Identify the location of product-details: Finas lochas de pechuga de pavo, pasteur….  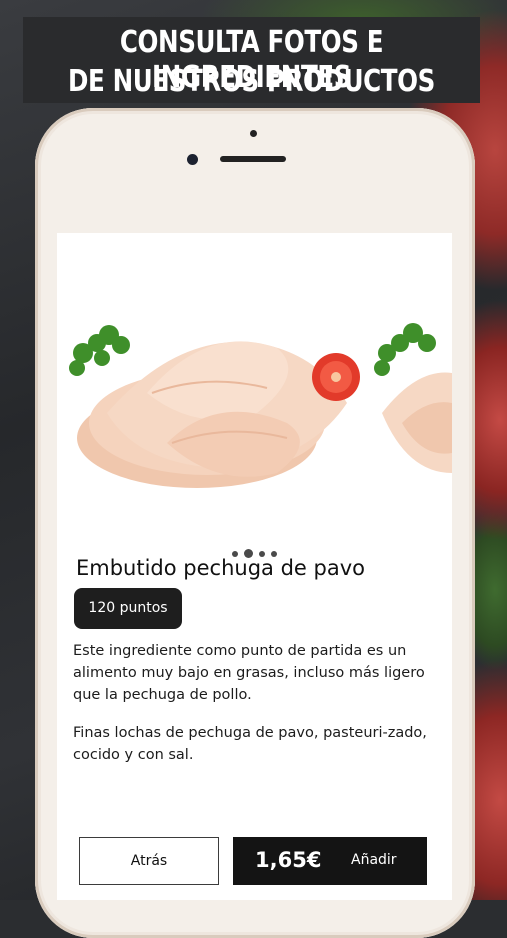
(250, 744).